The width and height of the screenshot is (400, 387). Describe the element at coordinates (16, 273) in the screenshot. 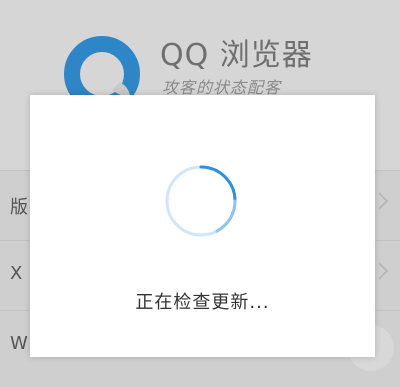

I see `list-item-label: X` at that location.